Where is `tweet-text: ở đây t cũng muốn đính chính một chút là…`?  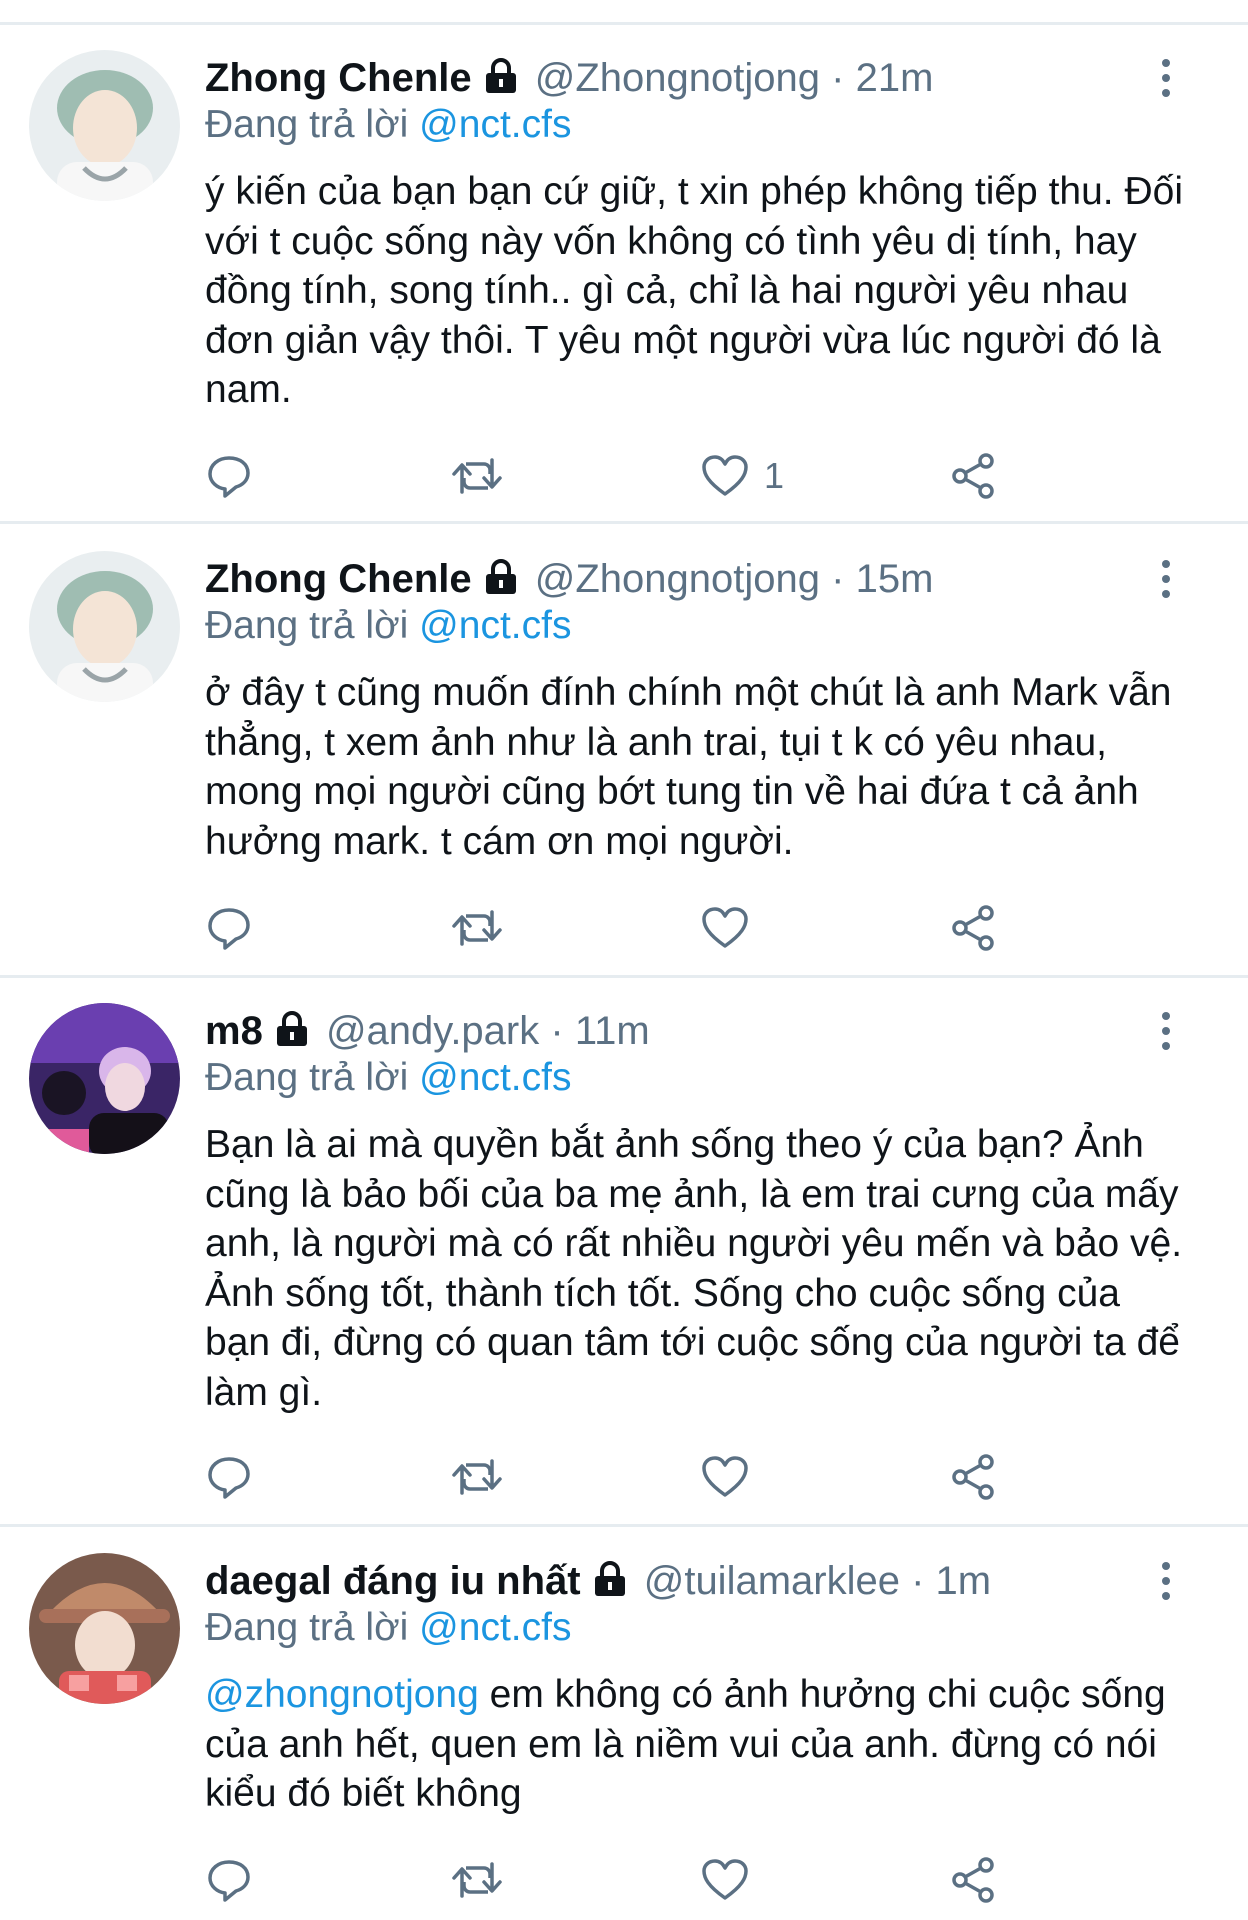 tweet-text: ở đây t cũng muốn đính chính một chút là… is located at coordinates (700, 767).